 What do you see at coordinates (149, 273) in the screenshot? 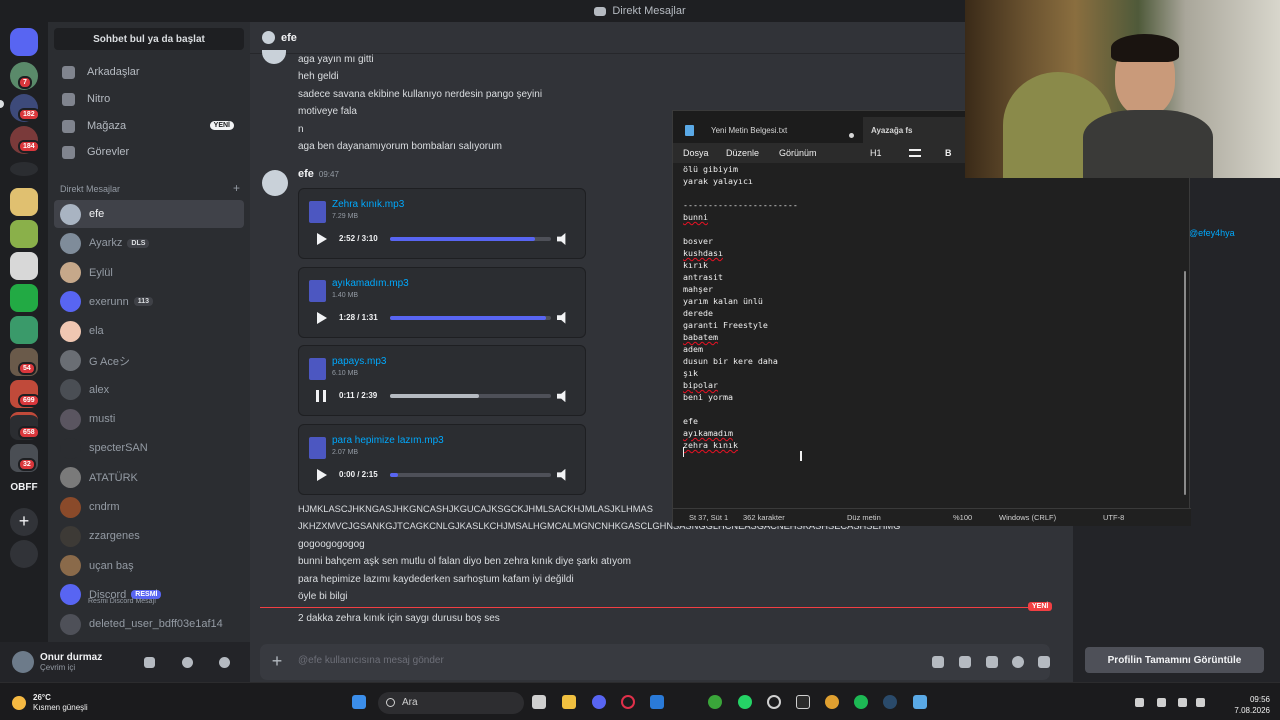
I see `dm-item: Eylül` at bounding box center [149, 273].